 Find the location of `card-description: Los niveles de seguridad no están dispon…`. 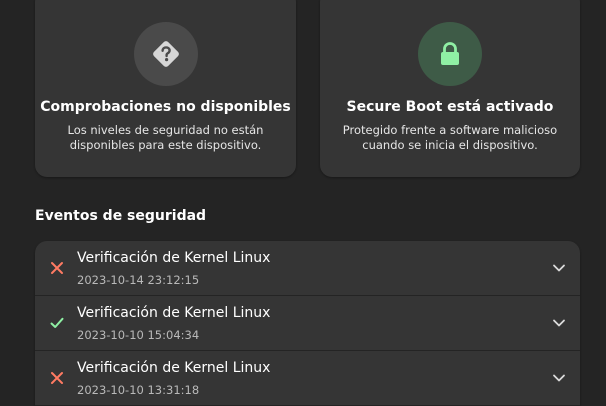

card-description: Los niveles de seguridad no están dispon… is located at coordinates (165, 137).